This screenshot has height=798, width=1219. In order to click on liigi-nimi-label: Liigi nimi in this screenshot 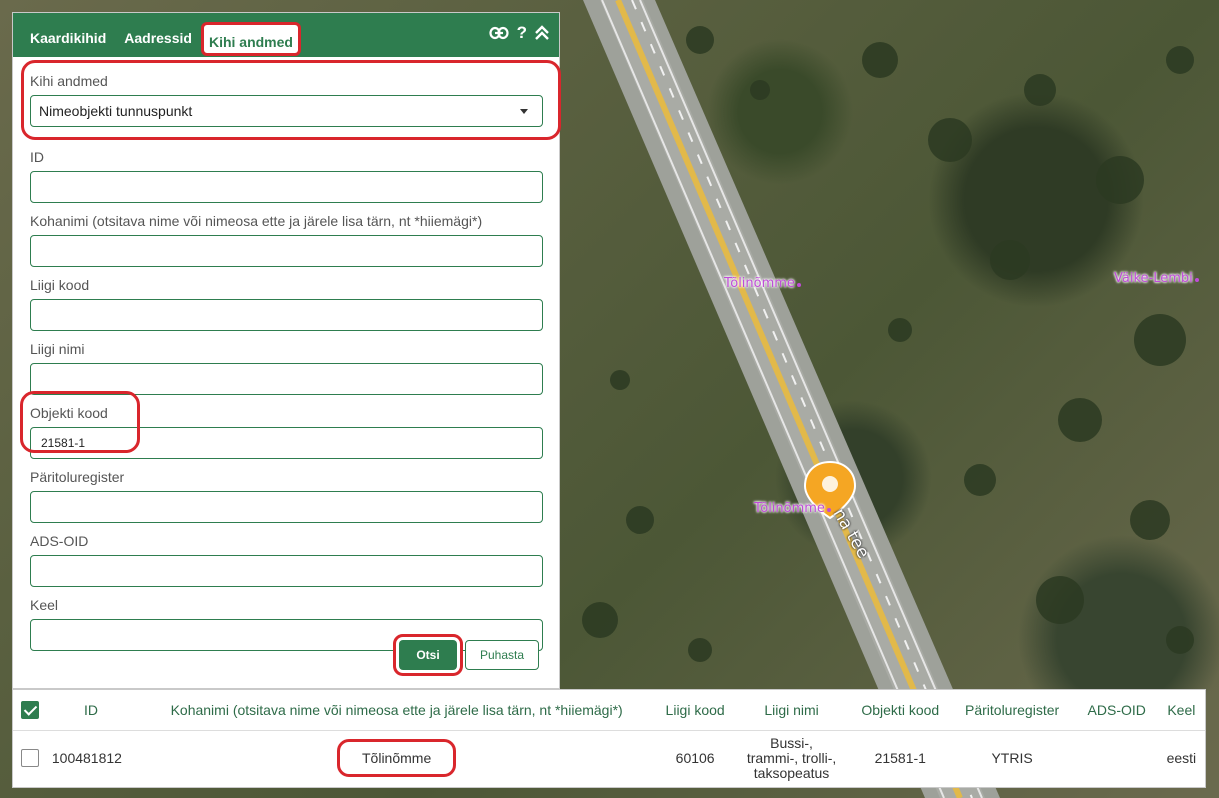, I will do `click(57, 349)`.